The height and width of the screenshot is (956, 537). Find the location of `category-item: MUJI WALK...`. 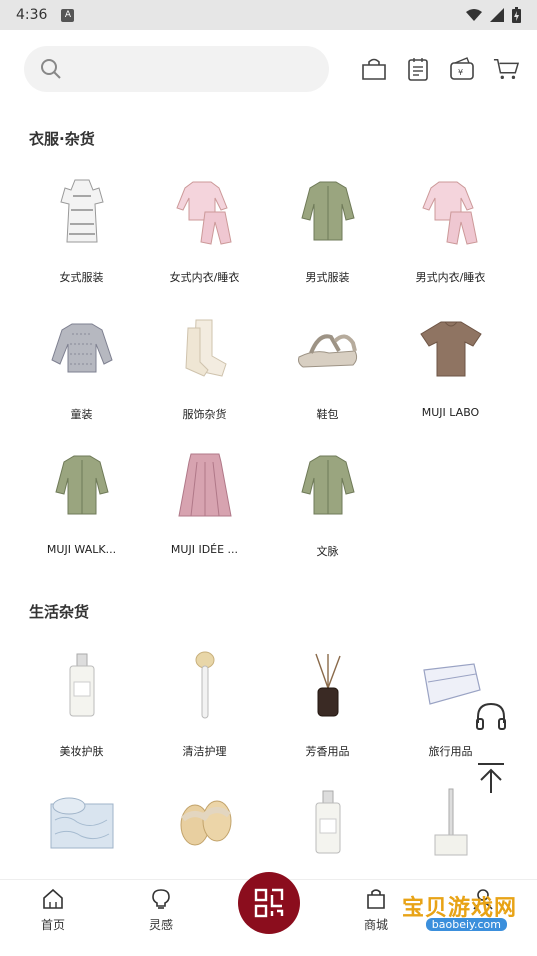

category-item: MUJI WALK... is located at coordinates (81, 505).